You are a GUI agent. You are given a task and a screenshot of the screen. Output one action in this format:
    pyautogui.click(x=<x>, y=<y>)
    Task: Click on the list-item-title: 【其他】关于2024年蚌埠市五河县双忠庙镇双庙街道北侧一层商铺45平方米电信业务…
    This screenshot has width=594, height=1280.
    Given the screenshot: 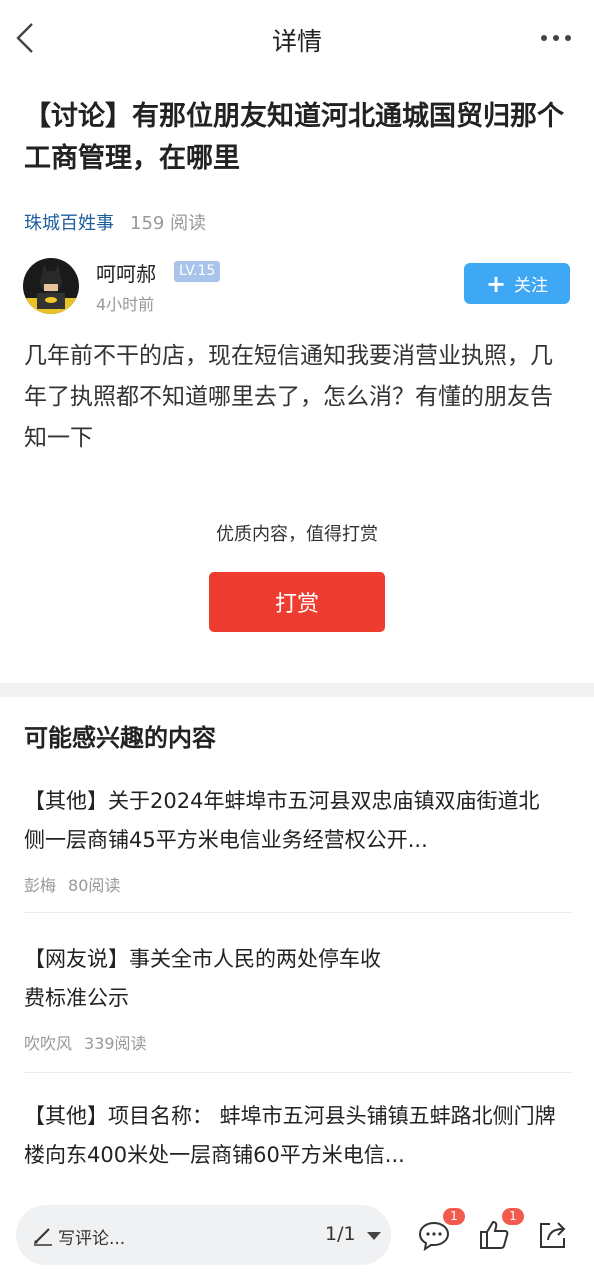 What is the action you would take?
    pyautogui.click(x=290, y=821)
    